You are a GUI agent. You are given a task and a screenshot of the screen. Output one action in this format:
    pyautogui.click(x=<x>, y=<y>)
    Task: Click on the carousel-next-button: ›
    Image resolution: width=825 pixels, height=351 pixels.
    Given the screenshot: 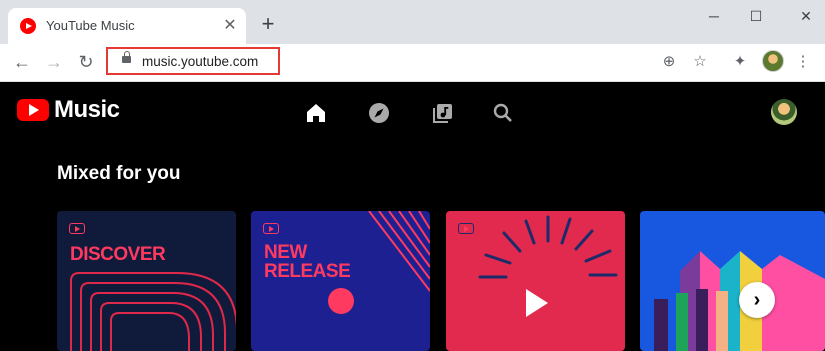 What is the action you would take?
    pyautogui.click(x=757, y=300)
    